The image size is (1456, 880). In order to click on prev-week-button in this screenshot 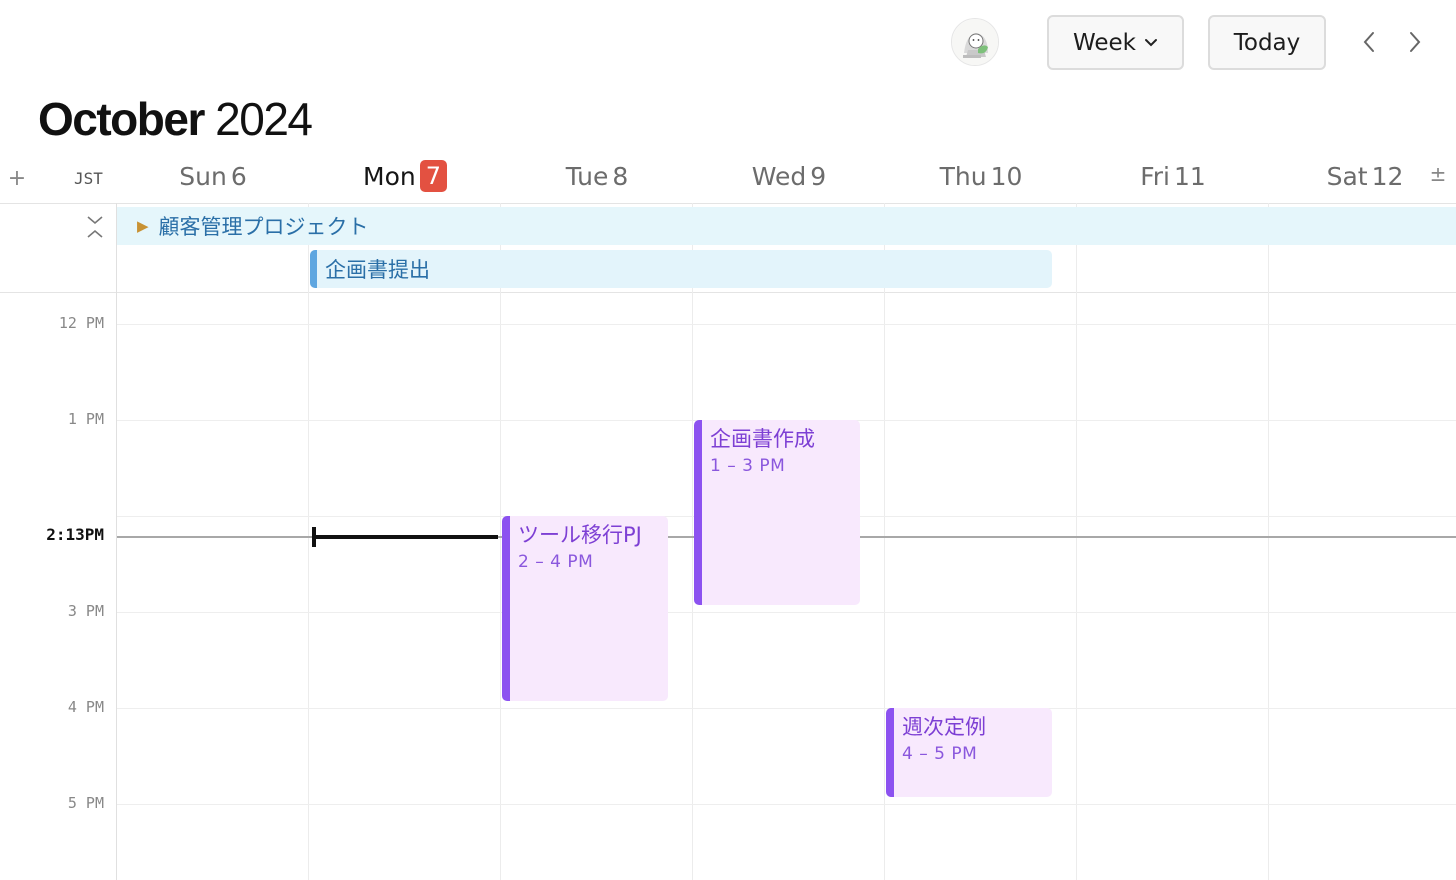, I will do `click(1369, 42)`.